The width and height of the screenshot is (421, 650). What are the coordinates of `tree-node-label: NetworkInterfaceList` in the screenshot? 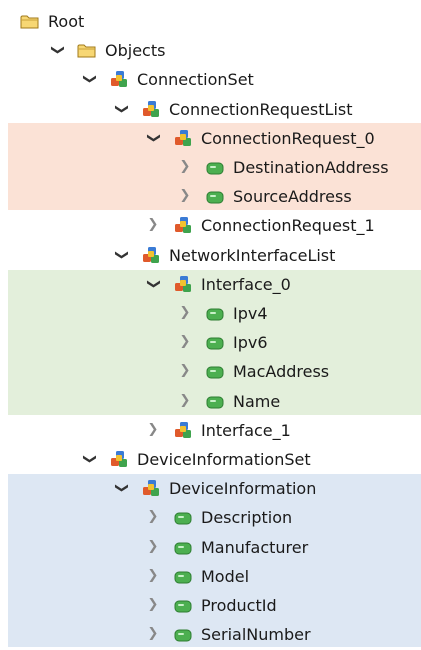 It's located at (252, 255).